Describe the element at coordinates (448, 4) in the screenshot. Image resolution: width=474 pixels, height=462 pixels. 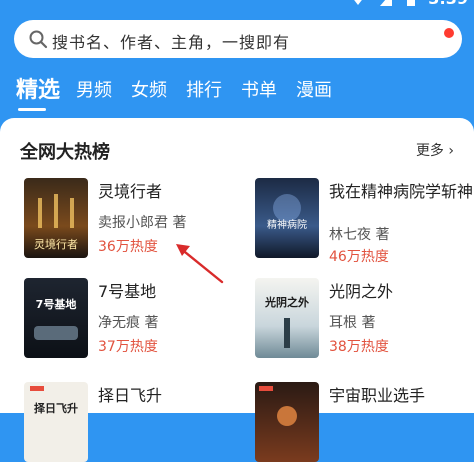
I see `clock: 3:39` at that location.